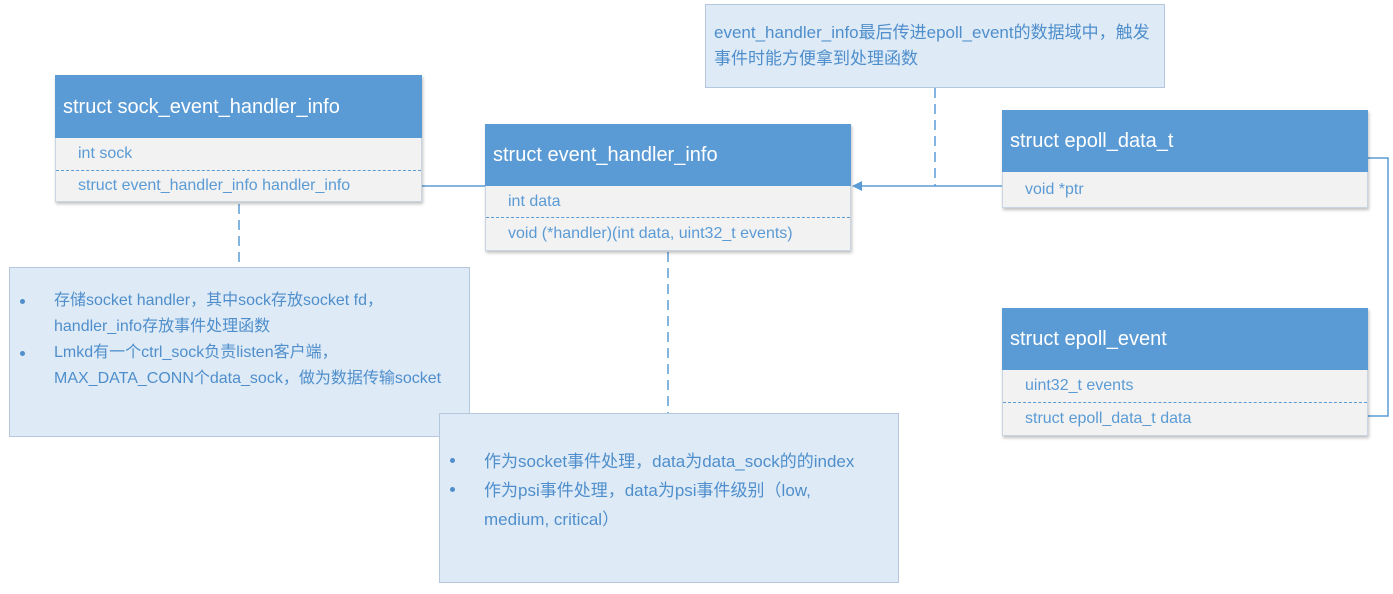  I want to click on struct-fields: uint32_t events struct epoll_data_t data, so click(1185, 403).